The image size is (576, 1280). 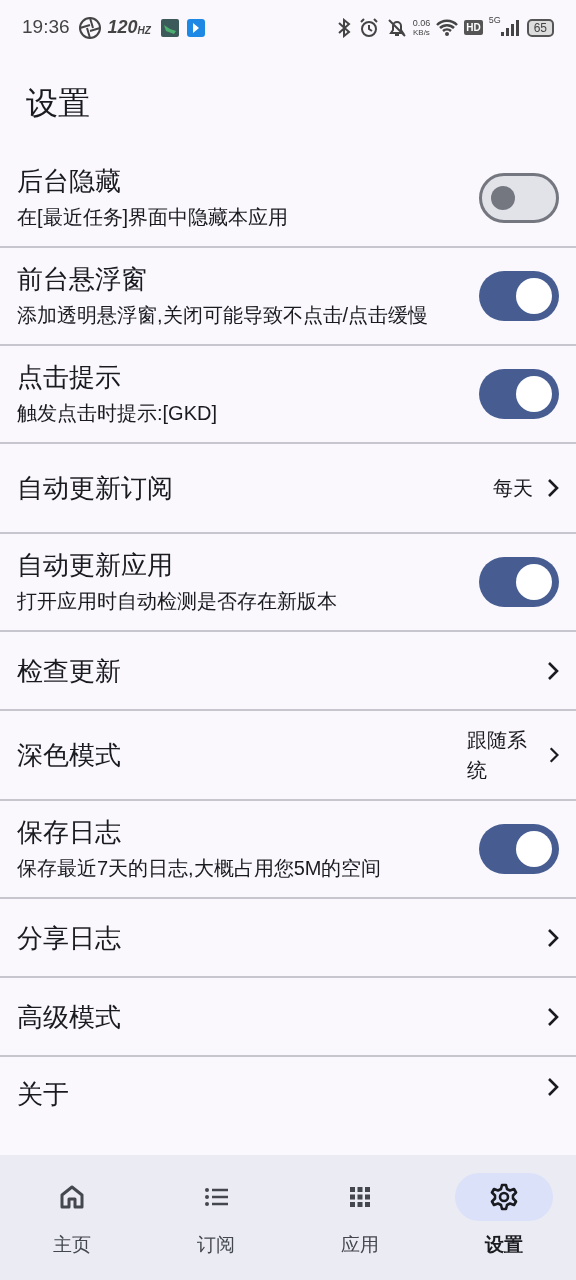 I want to click on setting-title: 分享日志, so click(x=69, y=938).